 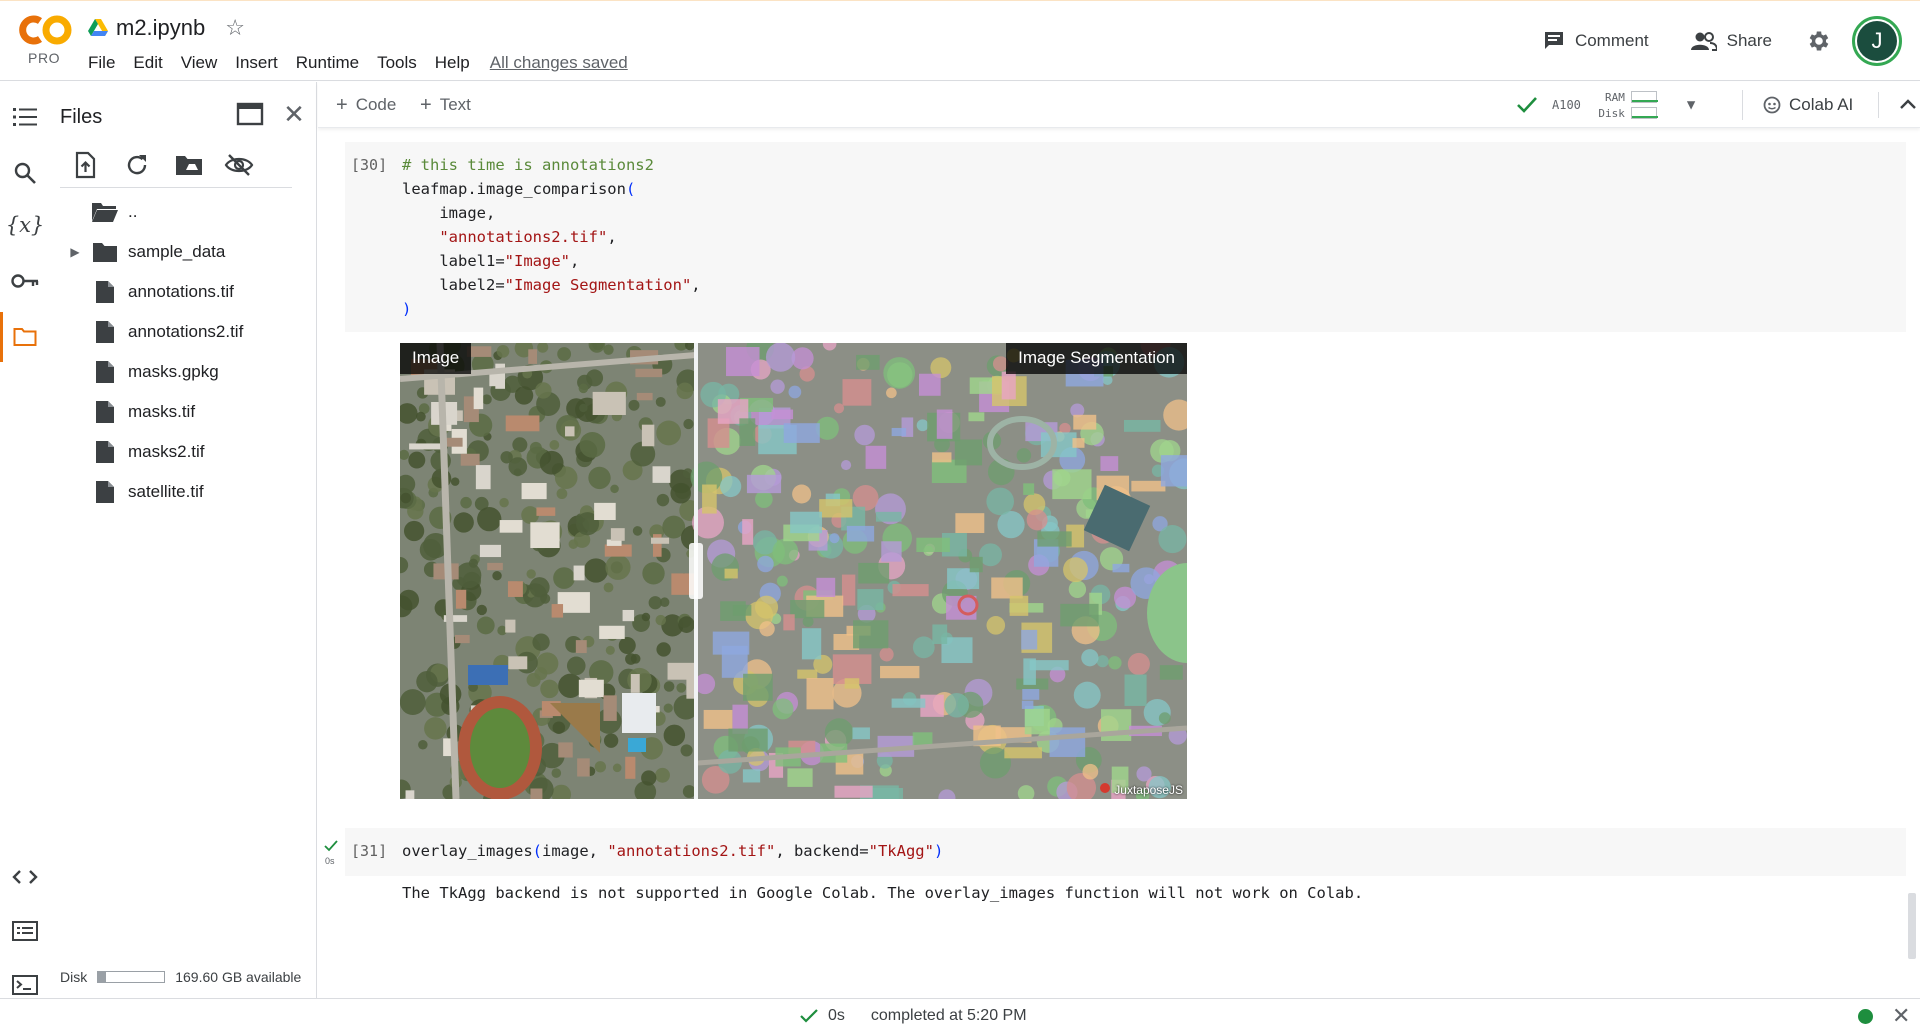 What do you see at coordinates (551, 189) in the screenshot?
I see `code-line: leafmap.image_comparison(` at bounding box center [551, 189].